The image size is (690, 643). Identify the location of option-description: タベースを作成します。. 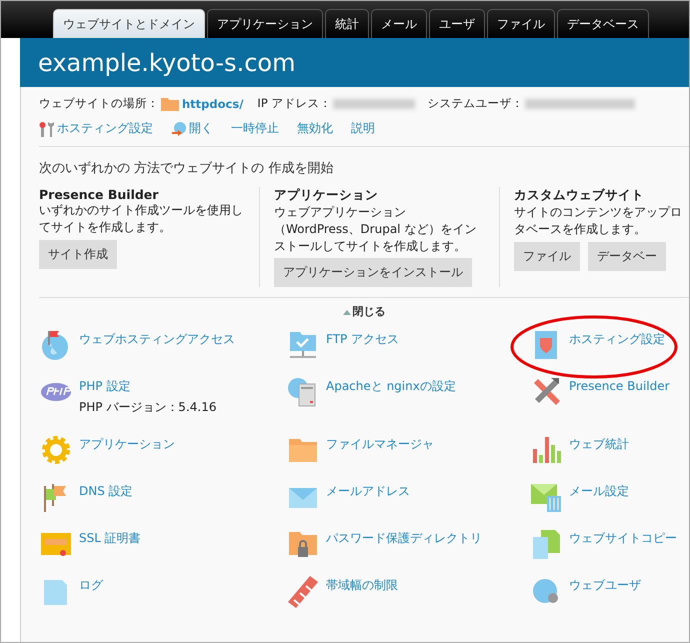
(580, 229).